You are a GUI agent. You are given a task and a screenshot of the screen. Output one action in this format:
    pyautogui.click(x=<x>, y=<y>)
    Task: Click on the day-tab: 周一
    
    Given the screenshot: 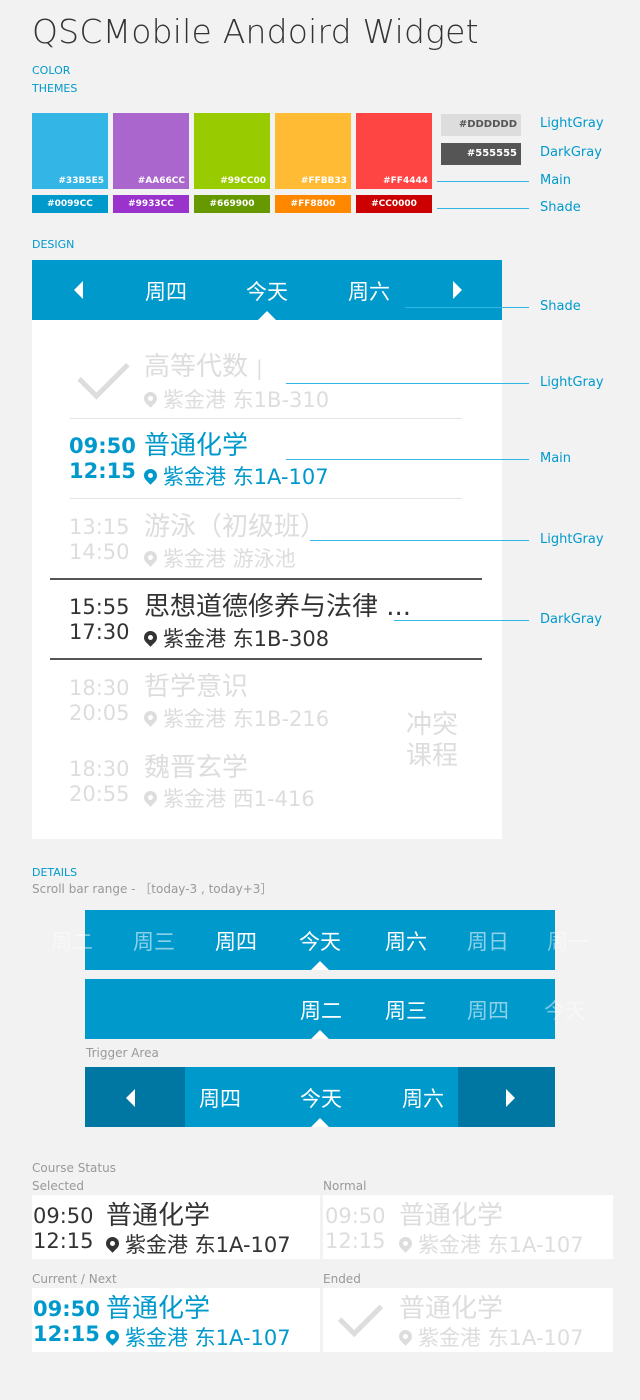 What is the action you would take?
    pyautogui.click(x=568, y=941)
    